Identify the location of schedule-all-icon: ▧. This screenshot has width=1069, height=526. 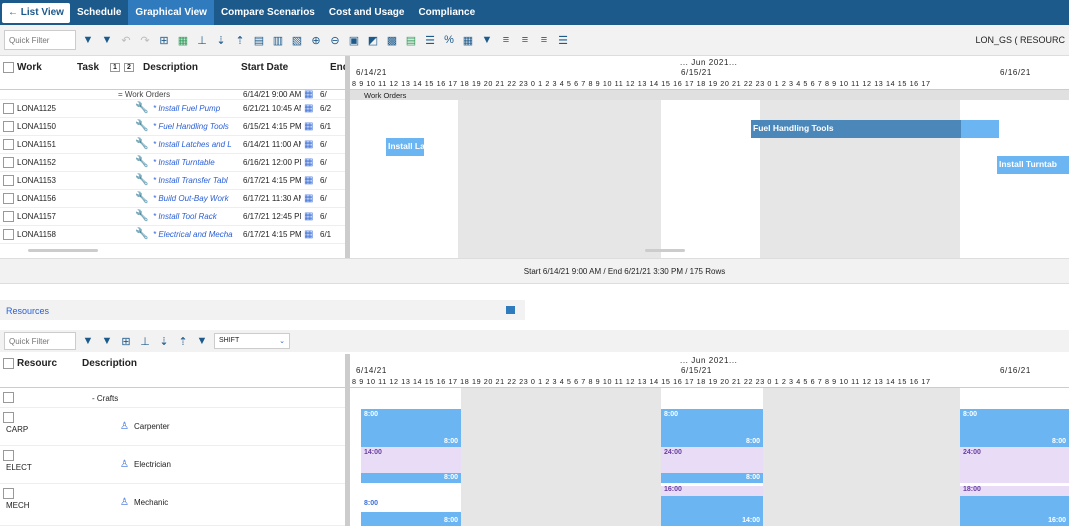
(297, 40).